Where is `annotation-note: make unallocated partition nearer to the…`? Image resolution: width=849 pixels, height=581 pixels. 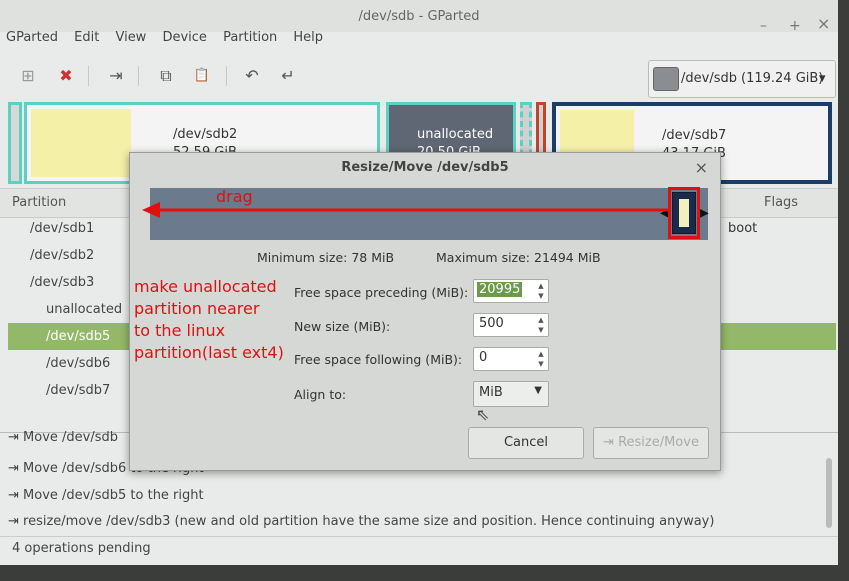 annotation-note: make unallocated partition nearer to the… is located at coordinates (209, 320).